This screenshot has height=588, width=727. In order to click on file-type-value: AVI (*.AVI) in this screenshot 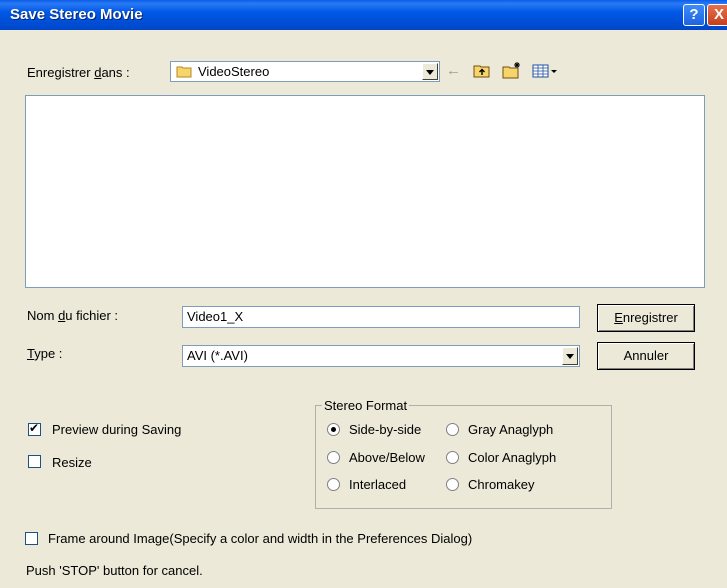, I will do `click(217, 355)`.